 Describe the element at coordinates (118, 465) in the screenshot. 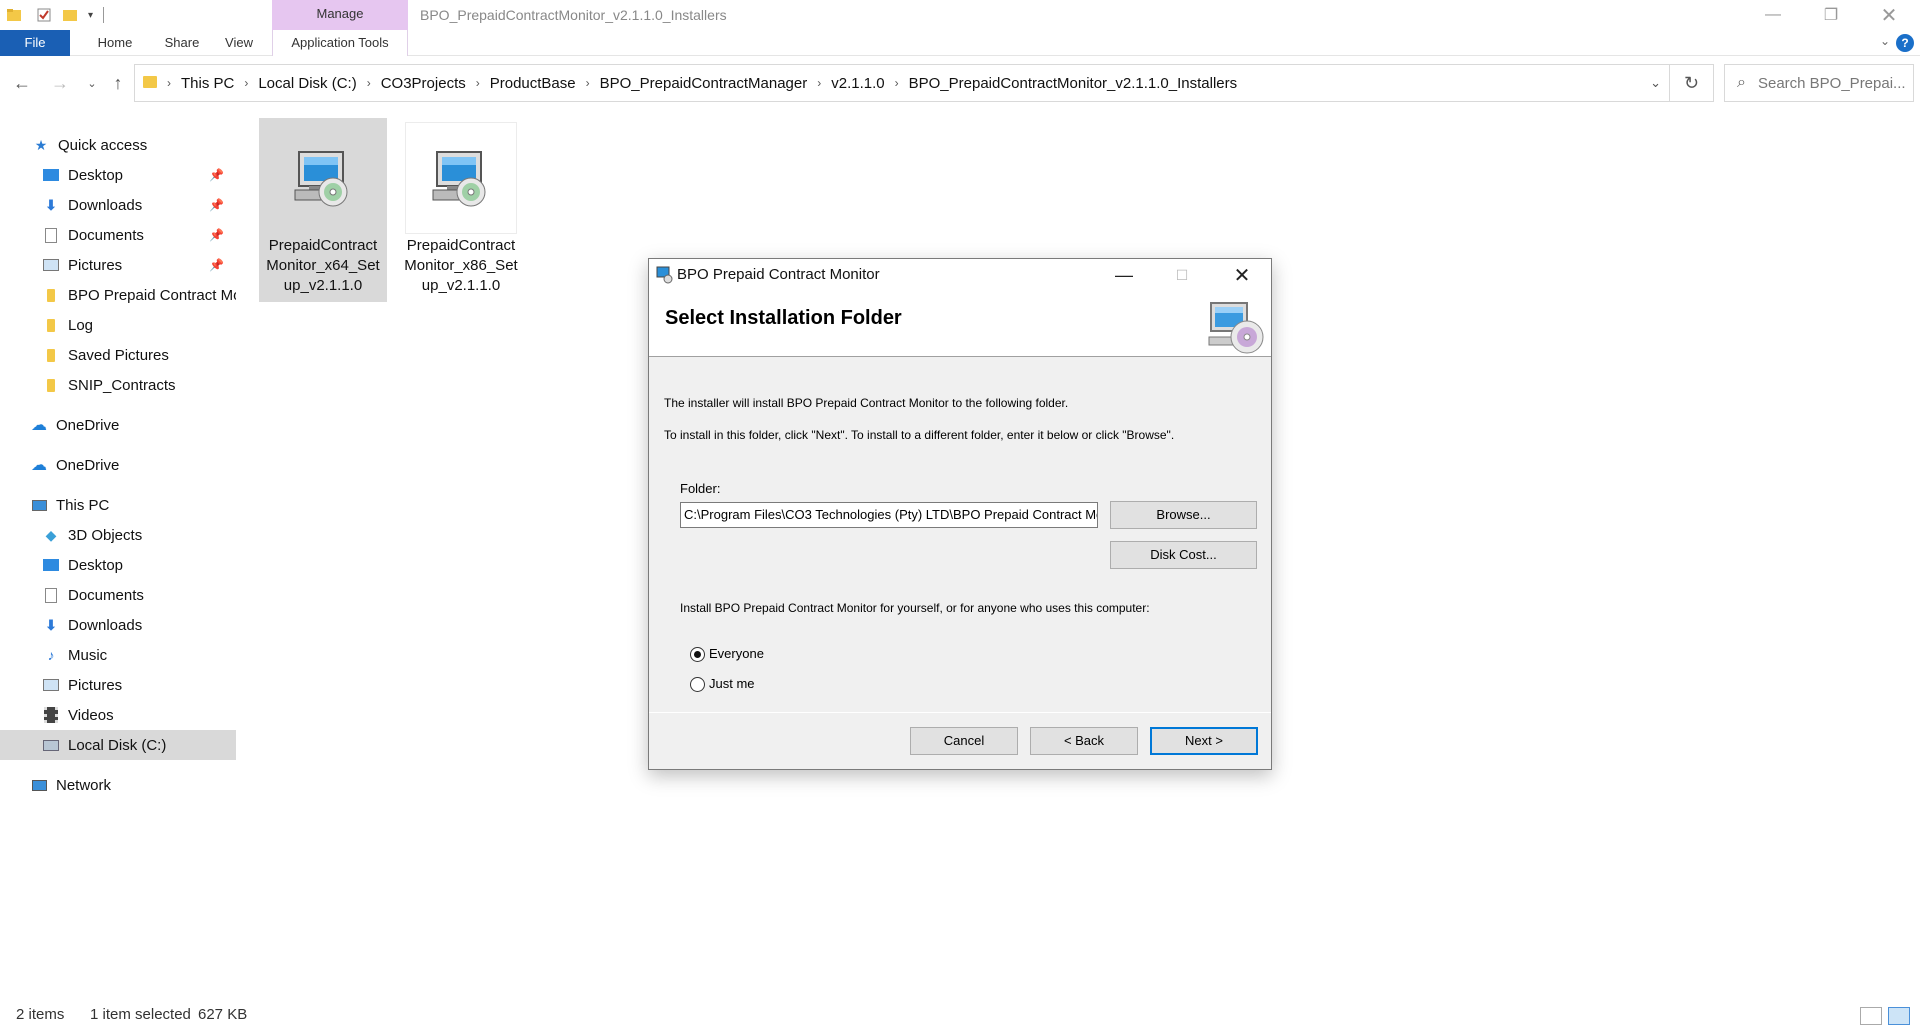

I see `nav-onedrive-2: ☁ OneDrive` at that location.